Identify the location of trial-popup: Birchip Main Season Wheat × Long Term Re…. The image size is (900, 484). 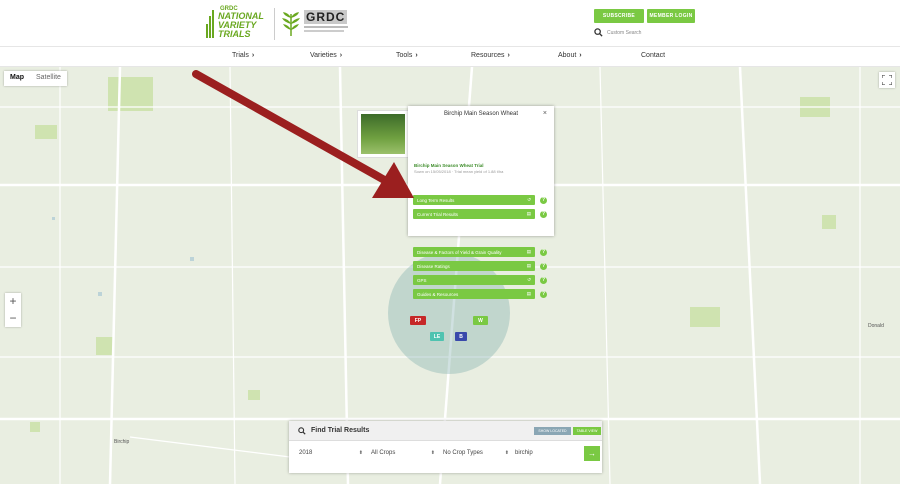
(481, 171).